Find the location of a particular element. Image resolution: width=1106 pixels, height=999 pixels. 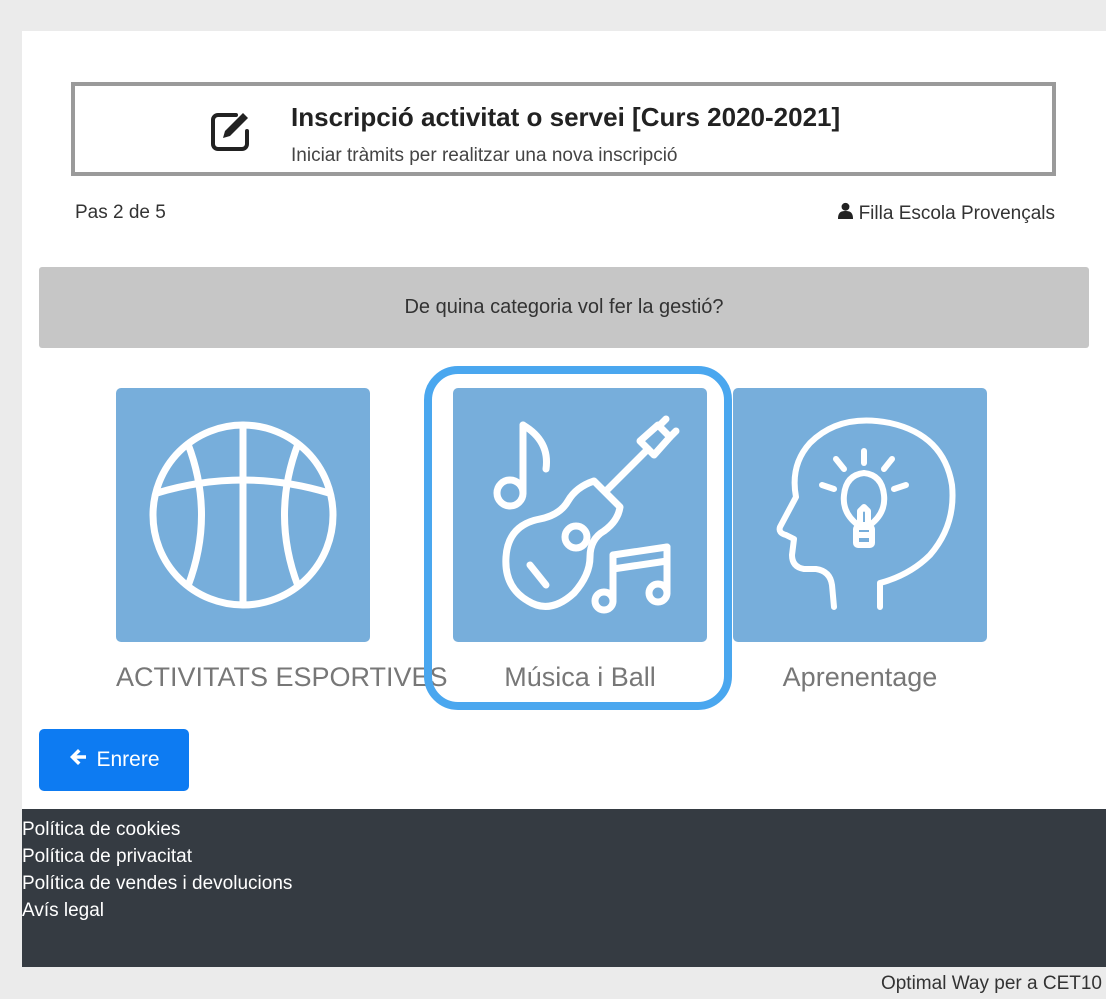

question-text: De quina categoria vol fer la gestió? is located at coordinates (564, 307).